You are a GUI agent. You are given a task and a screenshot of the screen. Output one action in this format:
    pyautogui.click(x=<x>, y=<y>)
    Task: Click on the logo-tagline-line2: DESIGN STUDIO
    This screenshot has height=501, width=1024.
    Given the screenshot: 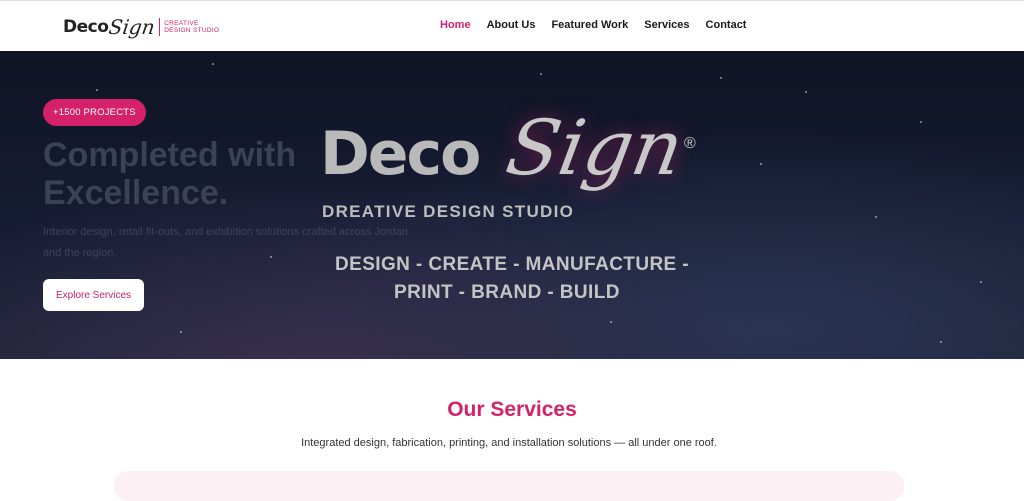 What is the action you would take?
    pyautogui.click(x=192, y=30)
    